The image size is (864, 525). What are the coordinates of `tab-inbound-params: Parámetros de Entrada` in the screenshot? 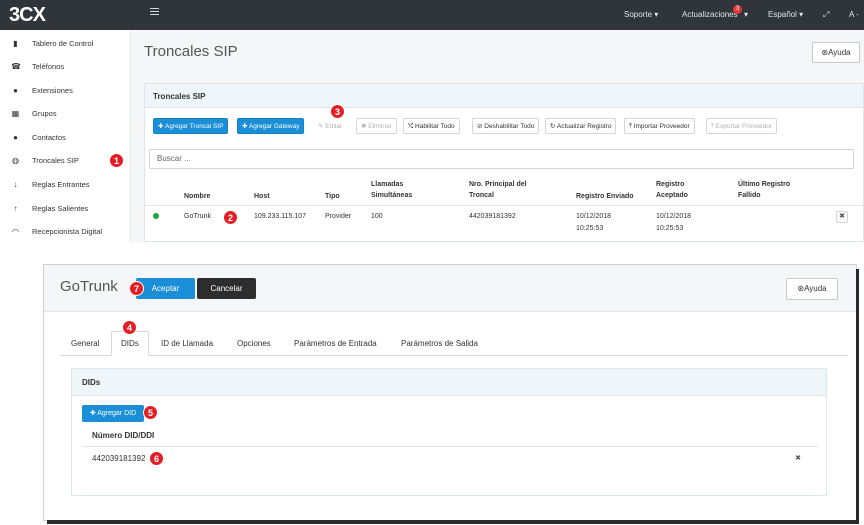 It's located at (335, 343).